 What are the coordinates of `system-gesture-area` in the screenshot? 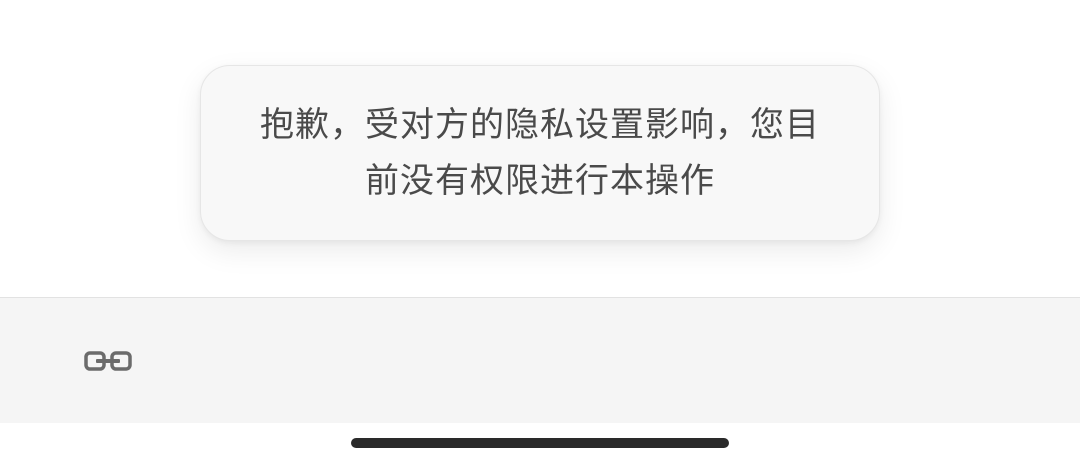 It's located at (540, 444).